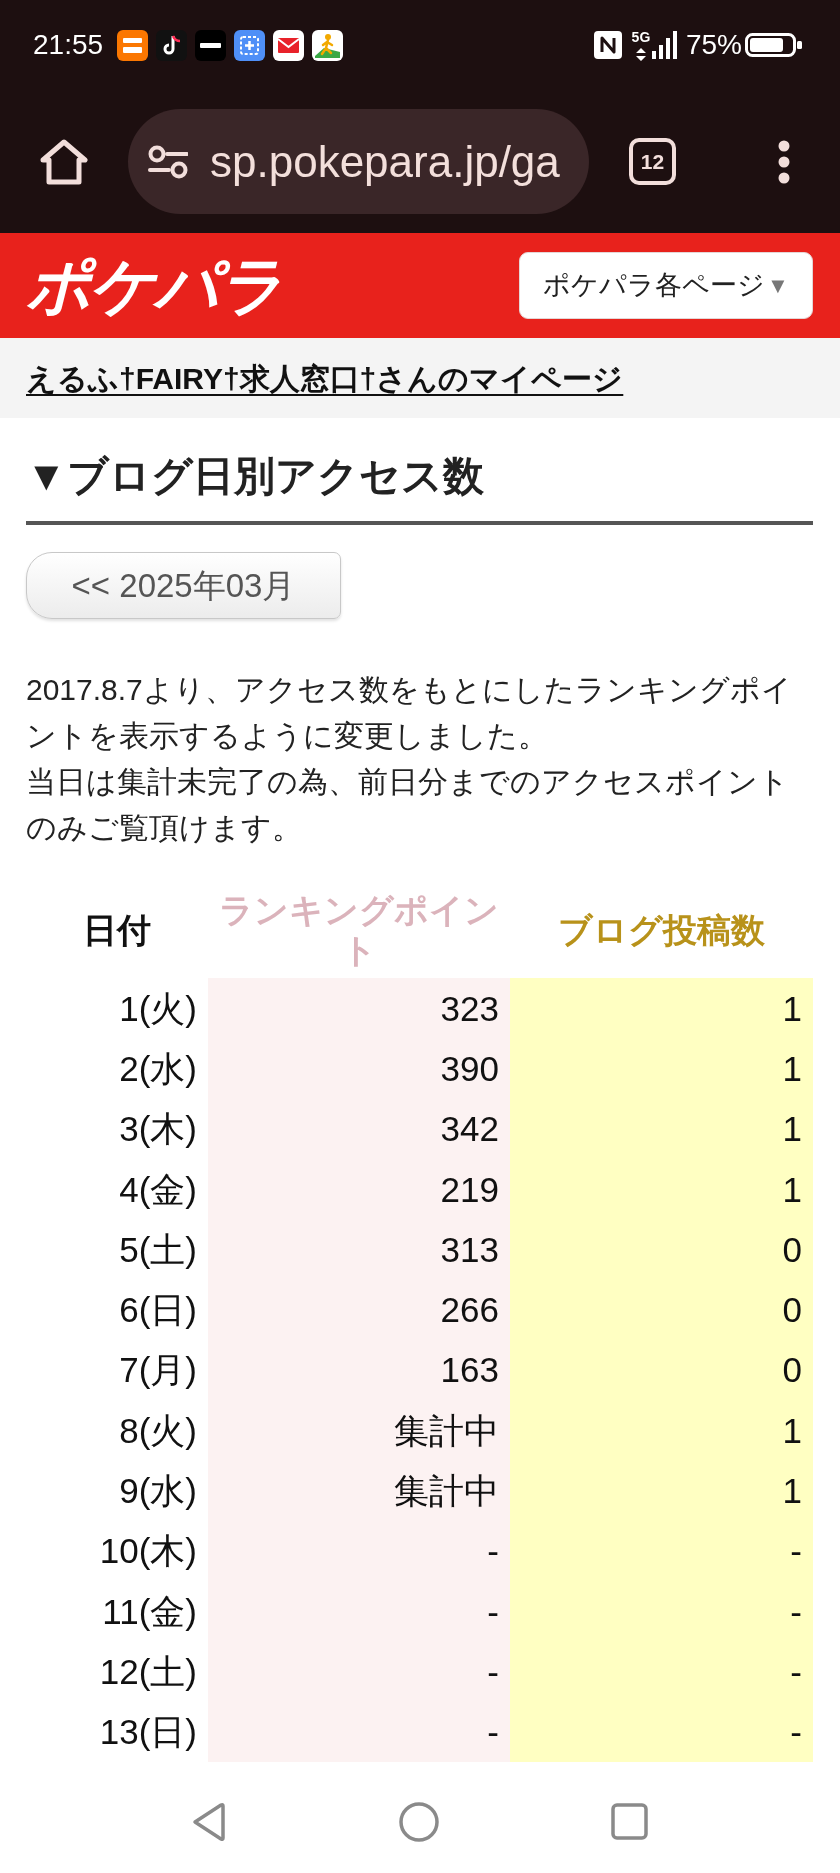 This screenshot has height=1873, width=840. Describe the element at coordinates (359, 929) in the screenshot. I see `column-header: ランキングポイント` at that location.